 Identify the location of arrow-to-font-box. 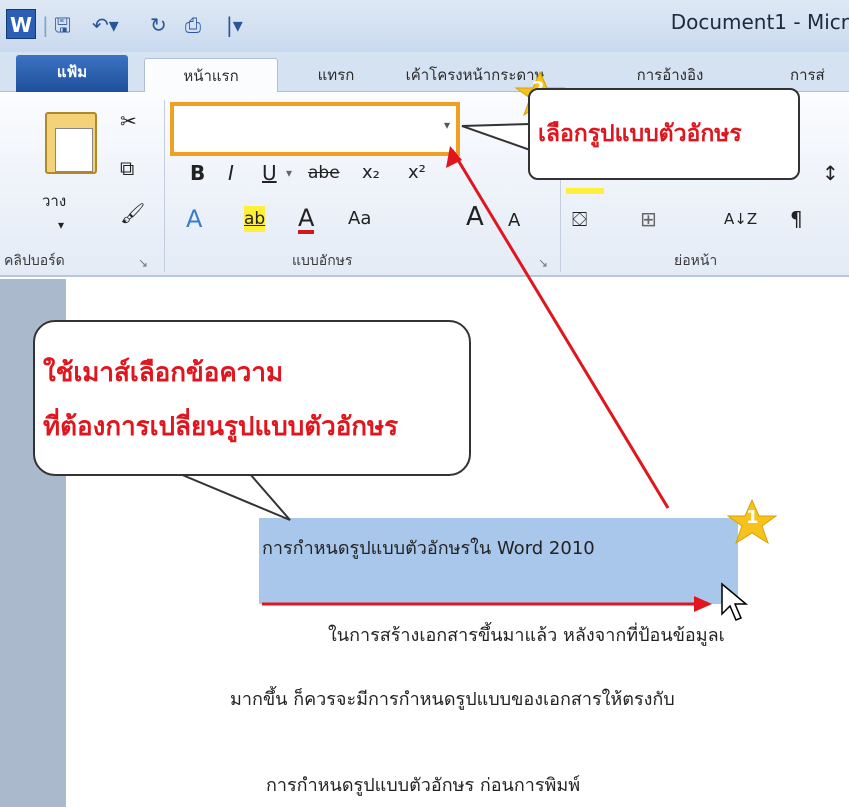
(560, 329).